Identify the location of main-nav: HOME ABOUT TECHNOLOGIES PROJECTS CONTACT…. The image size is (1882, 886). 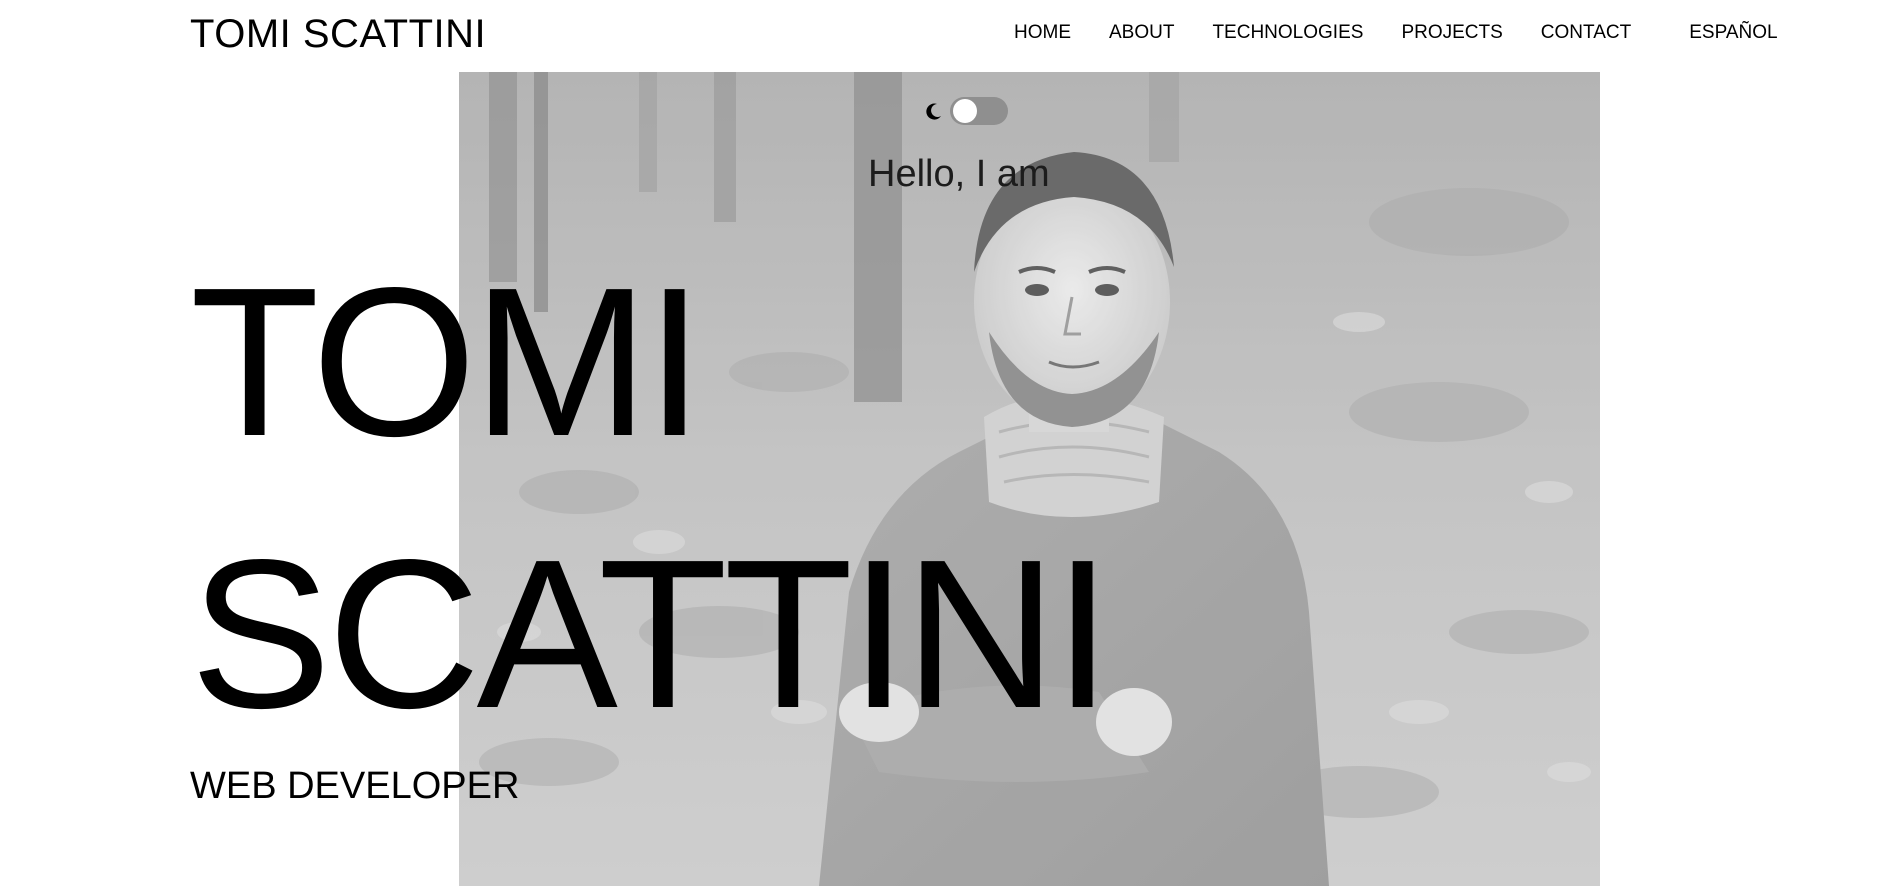
(1396, 33).